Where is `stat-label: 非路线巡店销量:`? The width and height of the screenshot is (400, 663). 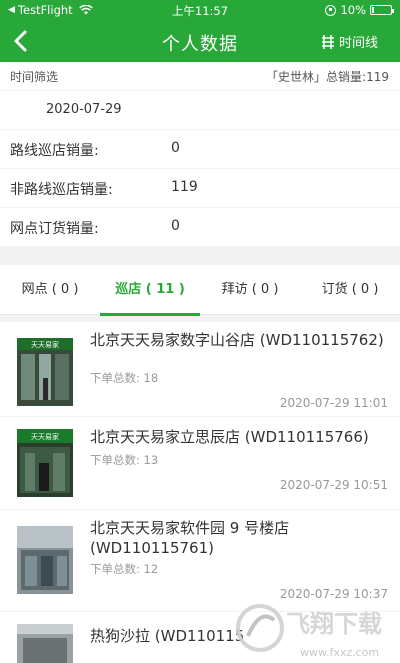
stat-label: 非路线巡店销量: is located at coordinates (61, 190).